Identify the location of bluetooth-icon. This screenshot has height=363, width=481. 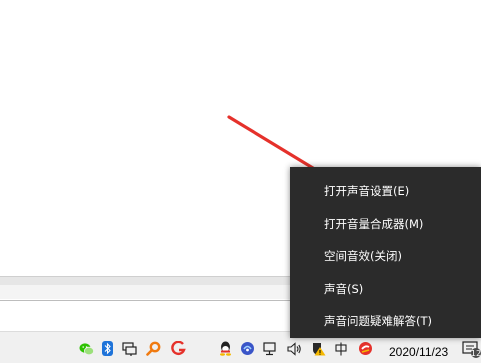
(107, 348).